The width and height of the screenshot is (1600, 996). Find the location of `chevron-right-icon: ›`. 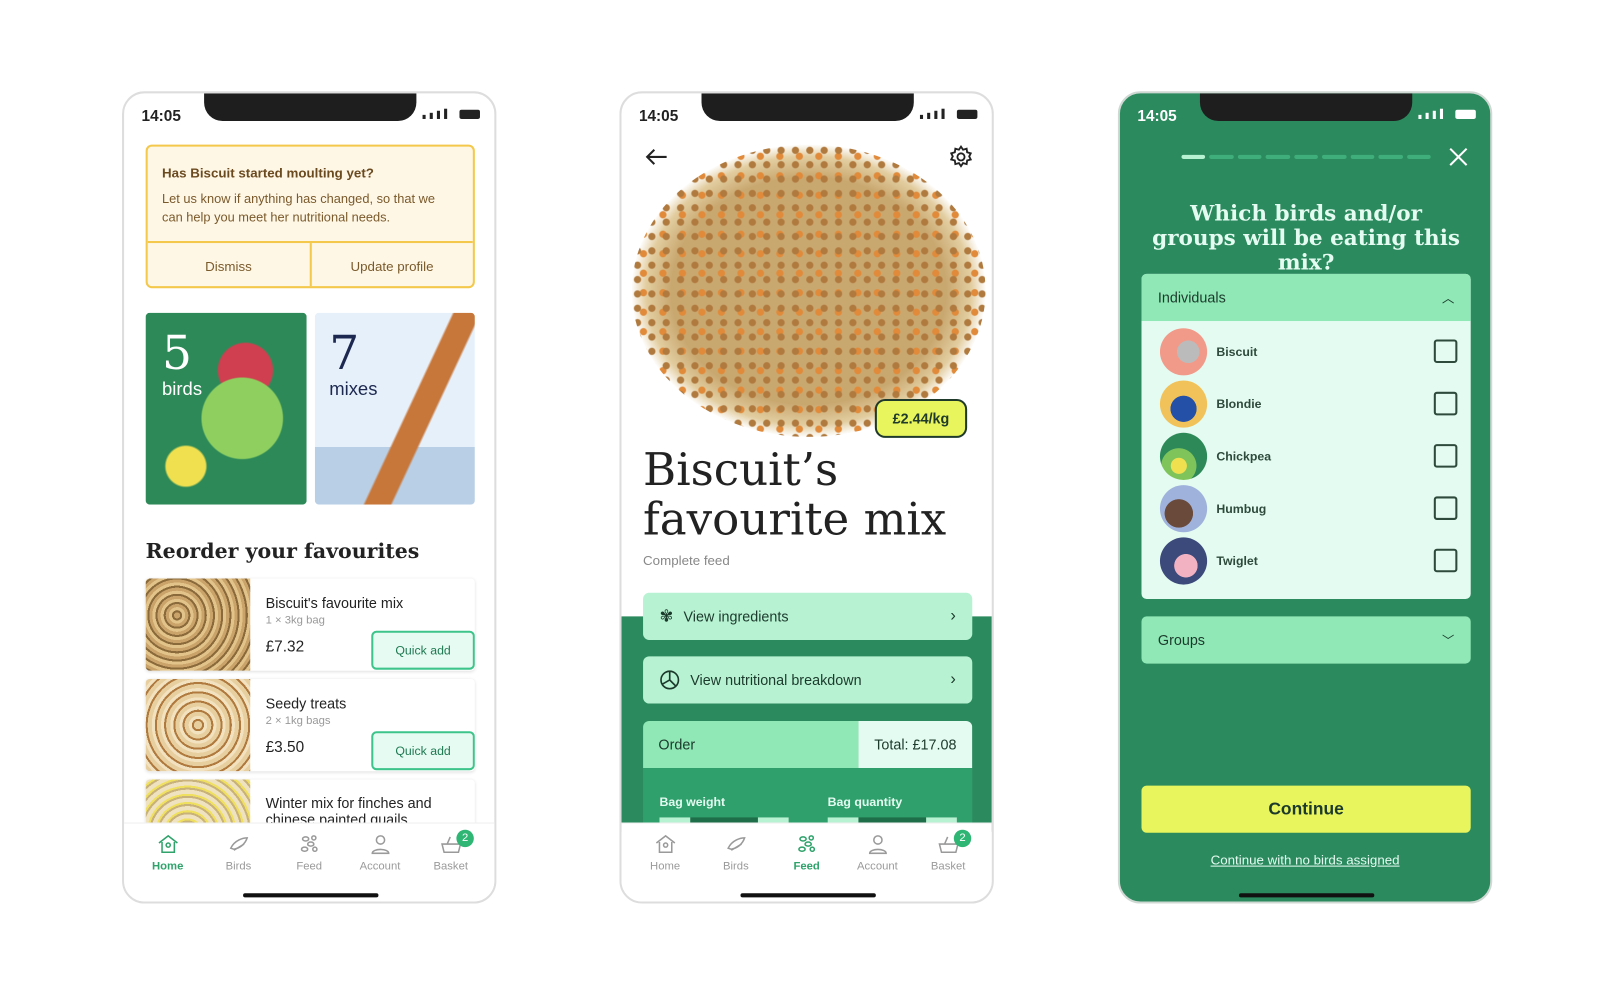

chevron-right-icon: › is located at coordinates (953, 679).